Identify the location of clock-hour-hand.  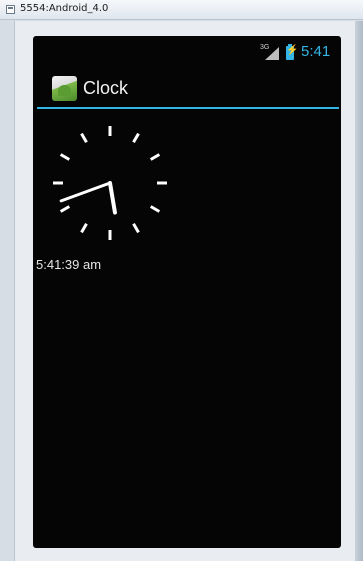
(112, 198).